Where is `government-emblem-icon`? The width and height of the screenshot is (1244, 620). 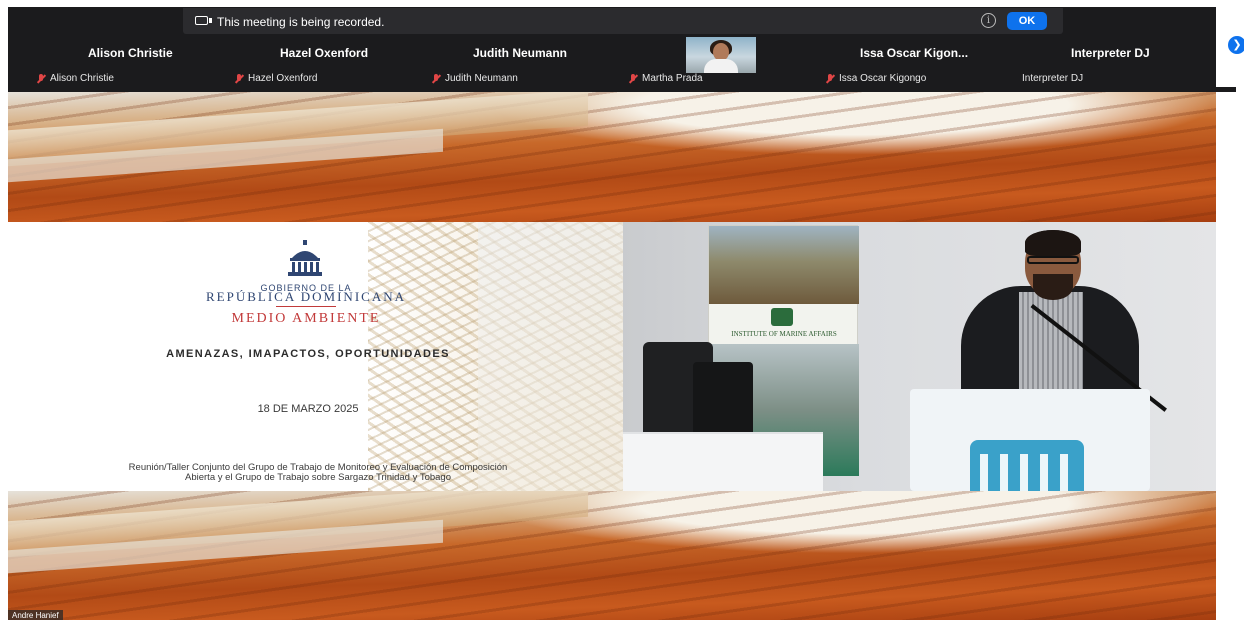
government-emblem-icon is located at coordinates (305, 258).